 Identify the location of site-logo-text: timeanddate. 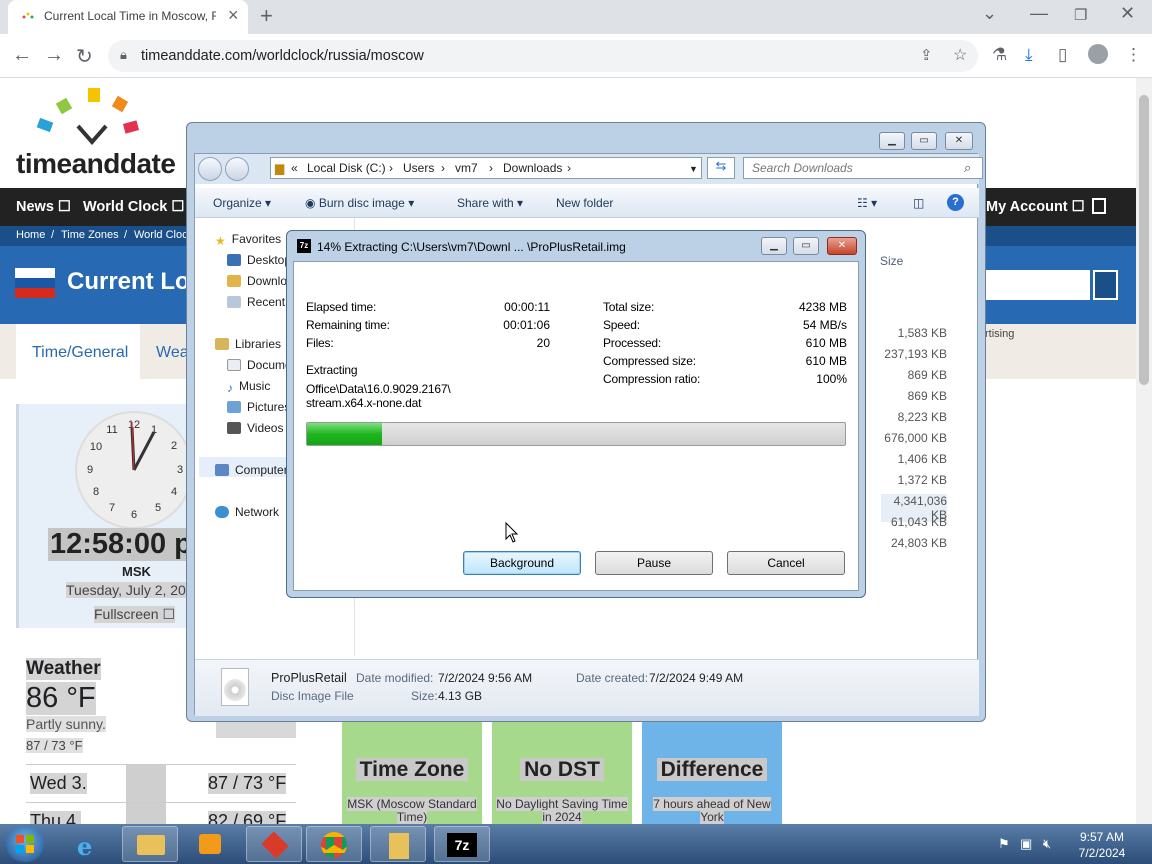
(96, 164).